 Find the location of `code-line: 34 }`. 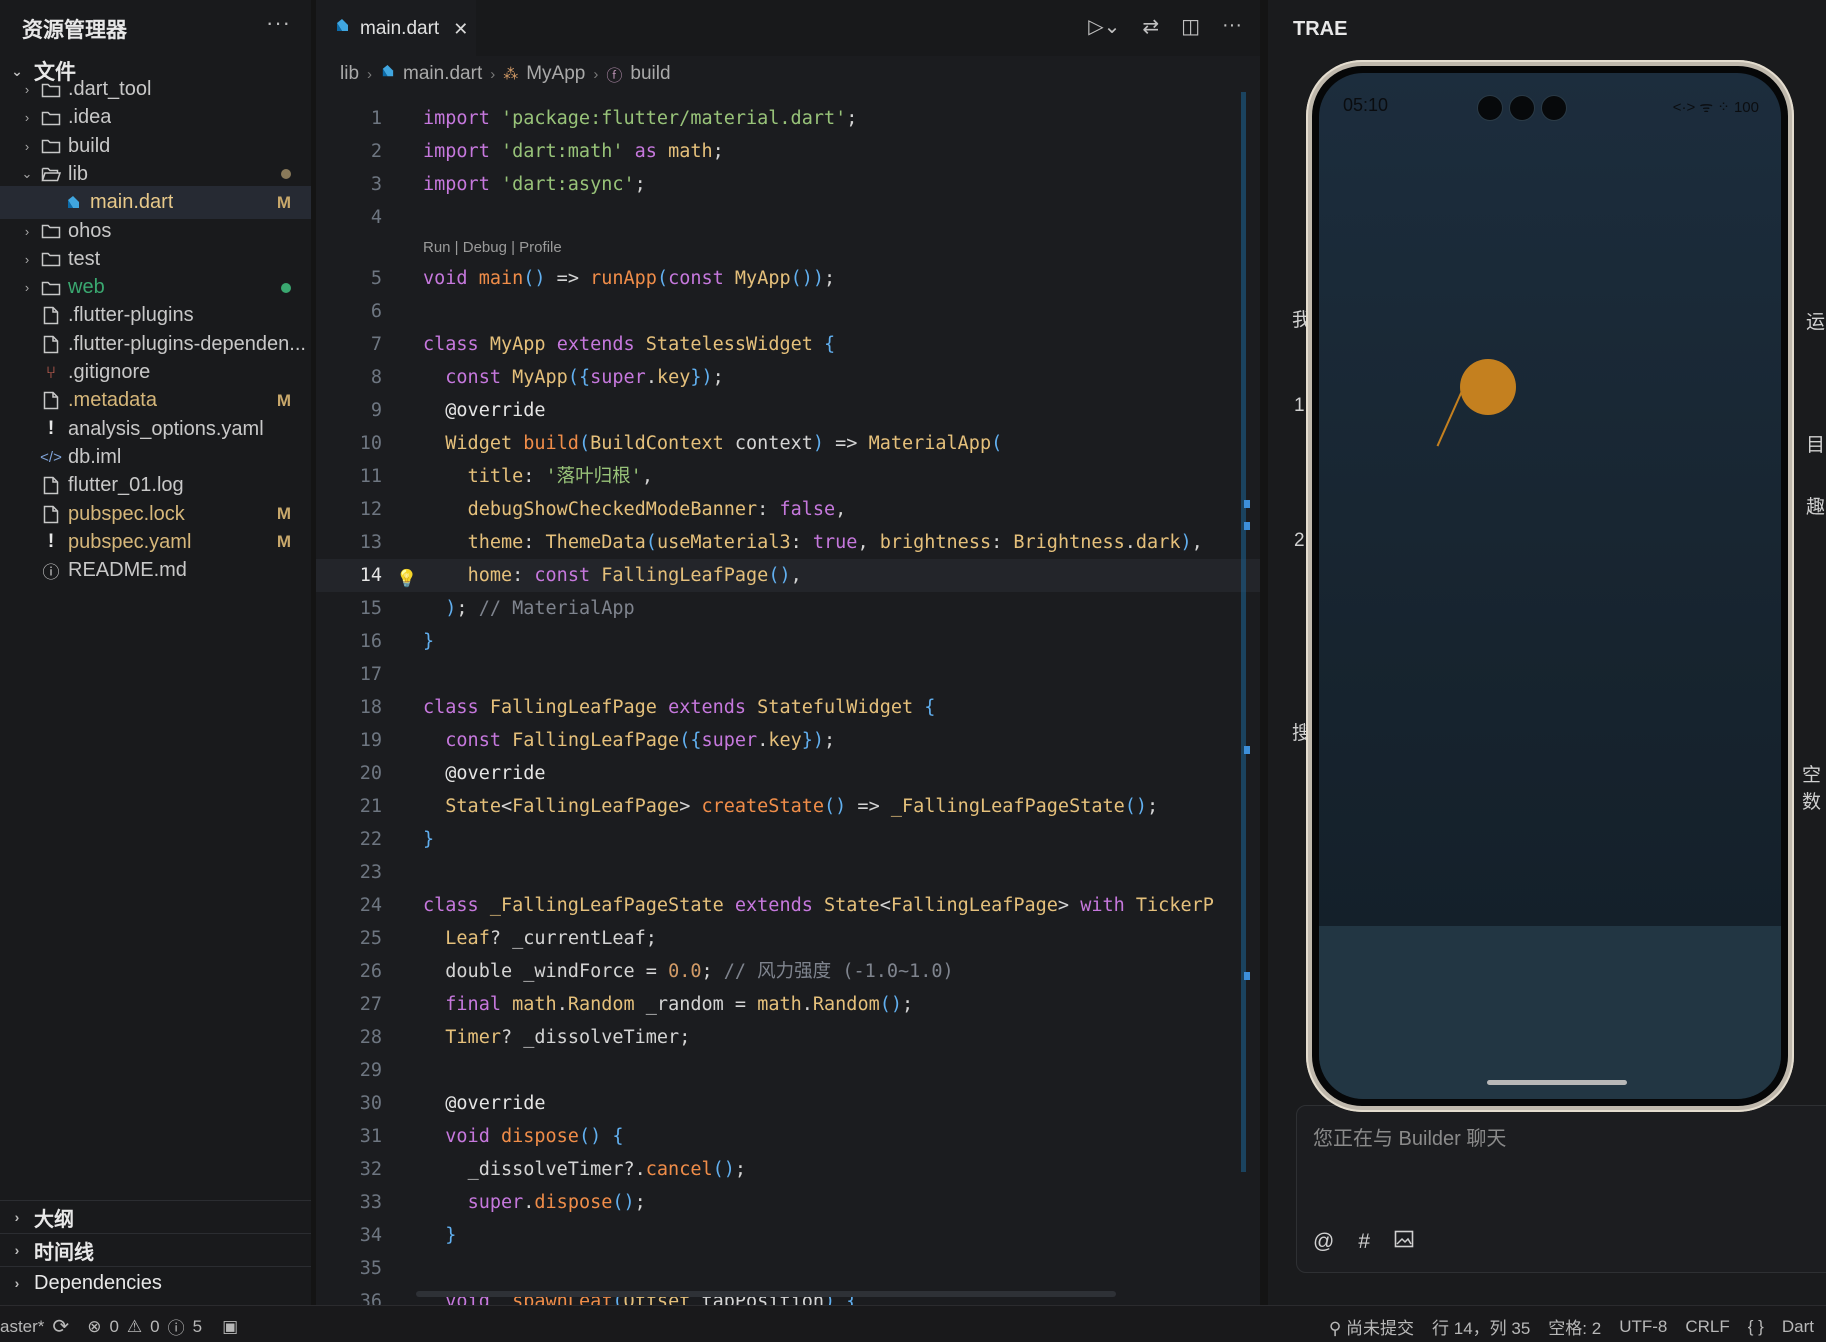

code-line: 34 } is located at coordinates (788, 1235).